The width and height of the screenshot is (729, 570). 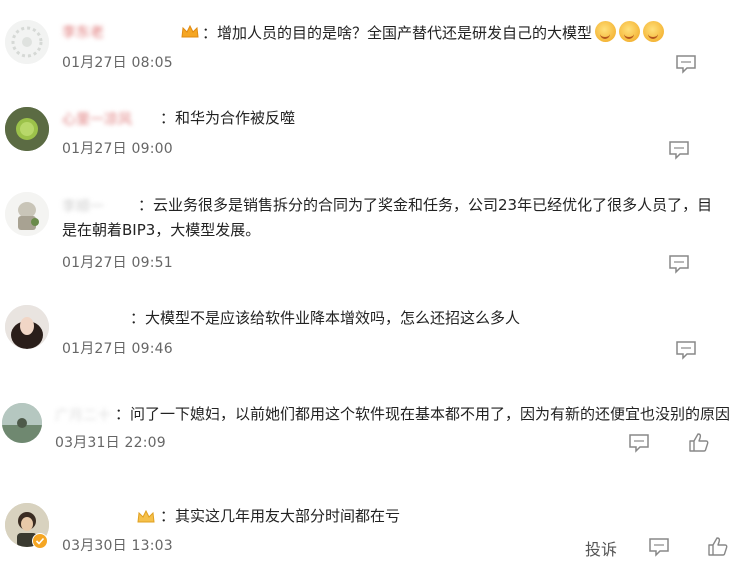 What do you see at coordinates (364, 335) in the screenshot?
I see `comment-item: ：大模型不是应该给软件业降本增效吗，怎么还招这么多人 01月27日 09:46` at bounding box center [364, 335].